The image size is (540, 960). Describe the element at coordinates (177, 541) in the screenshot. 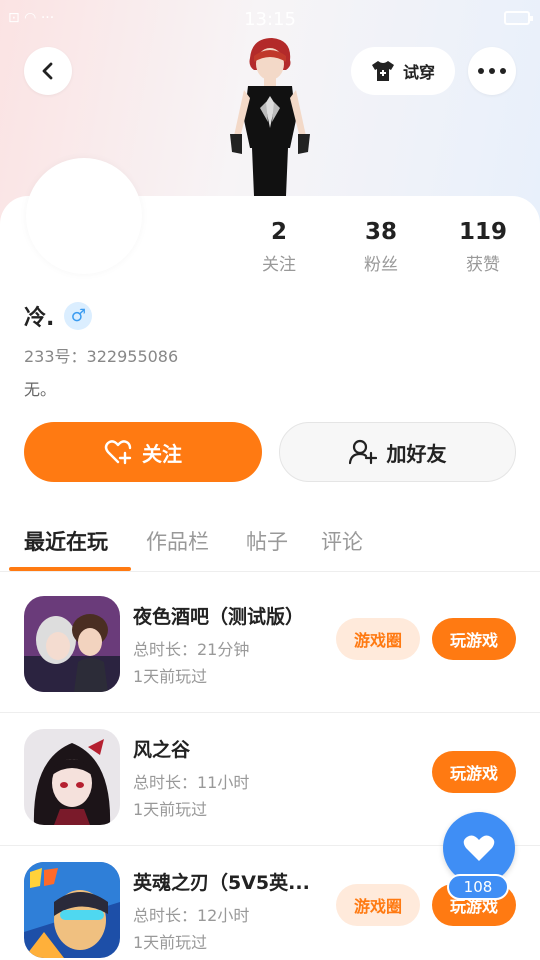

I see `tab-works: 作品栏` at that location.